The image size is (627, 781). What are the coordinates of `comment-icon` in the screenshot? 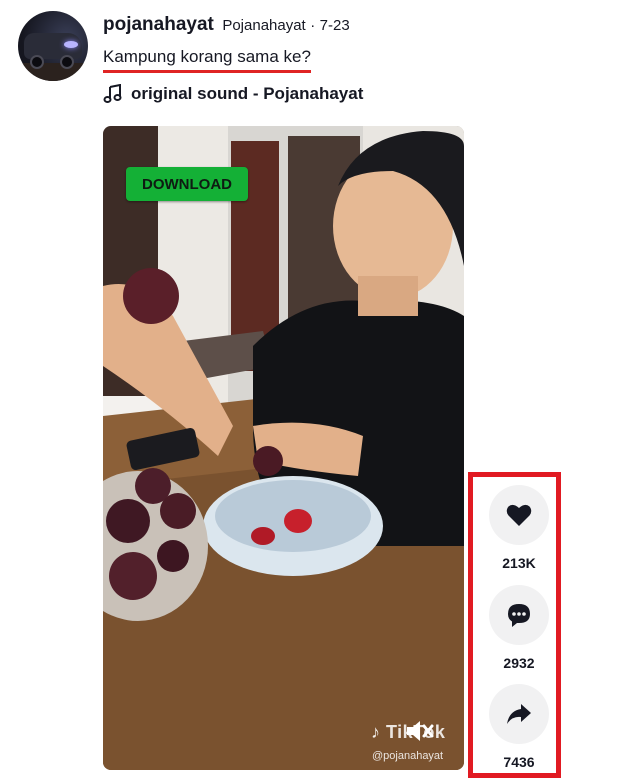 It's located at (519, 615).